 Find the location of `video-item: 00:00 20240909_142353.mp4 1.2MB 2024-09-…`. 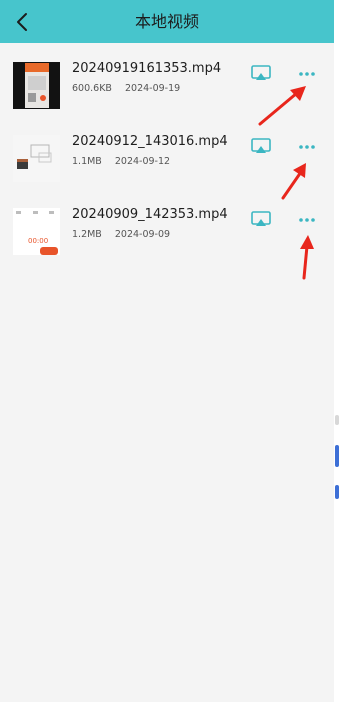

video-item: 00:00 20240909_142353.mp4 1.2MB 2024-09-… is located at coordinates (167, 237).